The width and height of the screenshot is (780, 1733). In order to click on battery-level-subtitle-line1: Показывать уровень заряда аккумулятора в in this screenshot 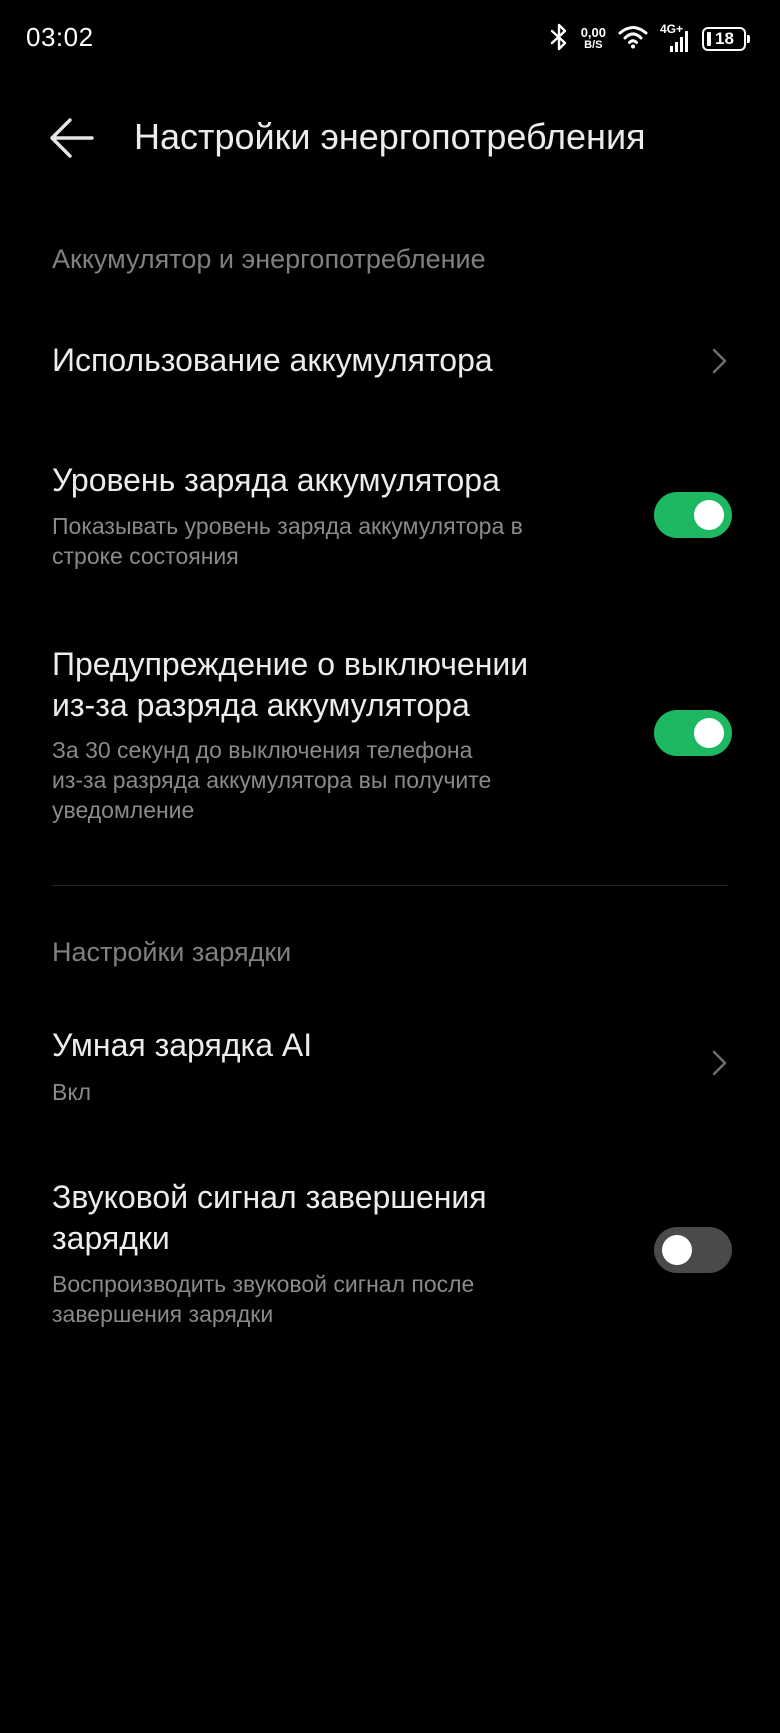, I will do `click(287, 526)`.